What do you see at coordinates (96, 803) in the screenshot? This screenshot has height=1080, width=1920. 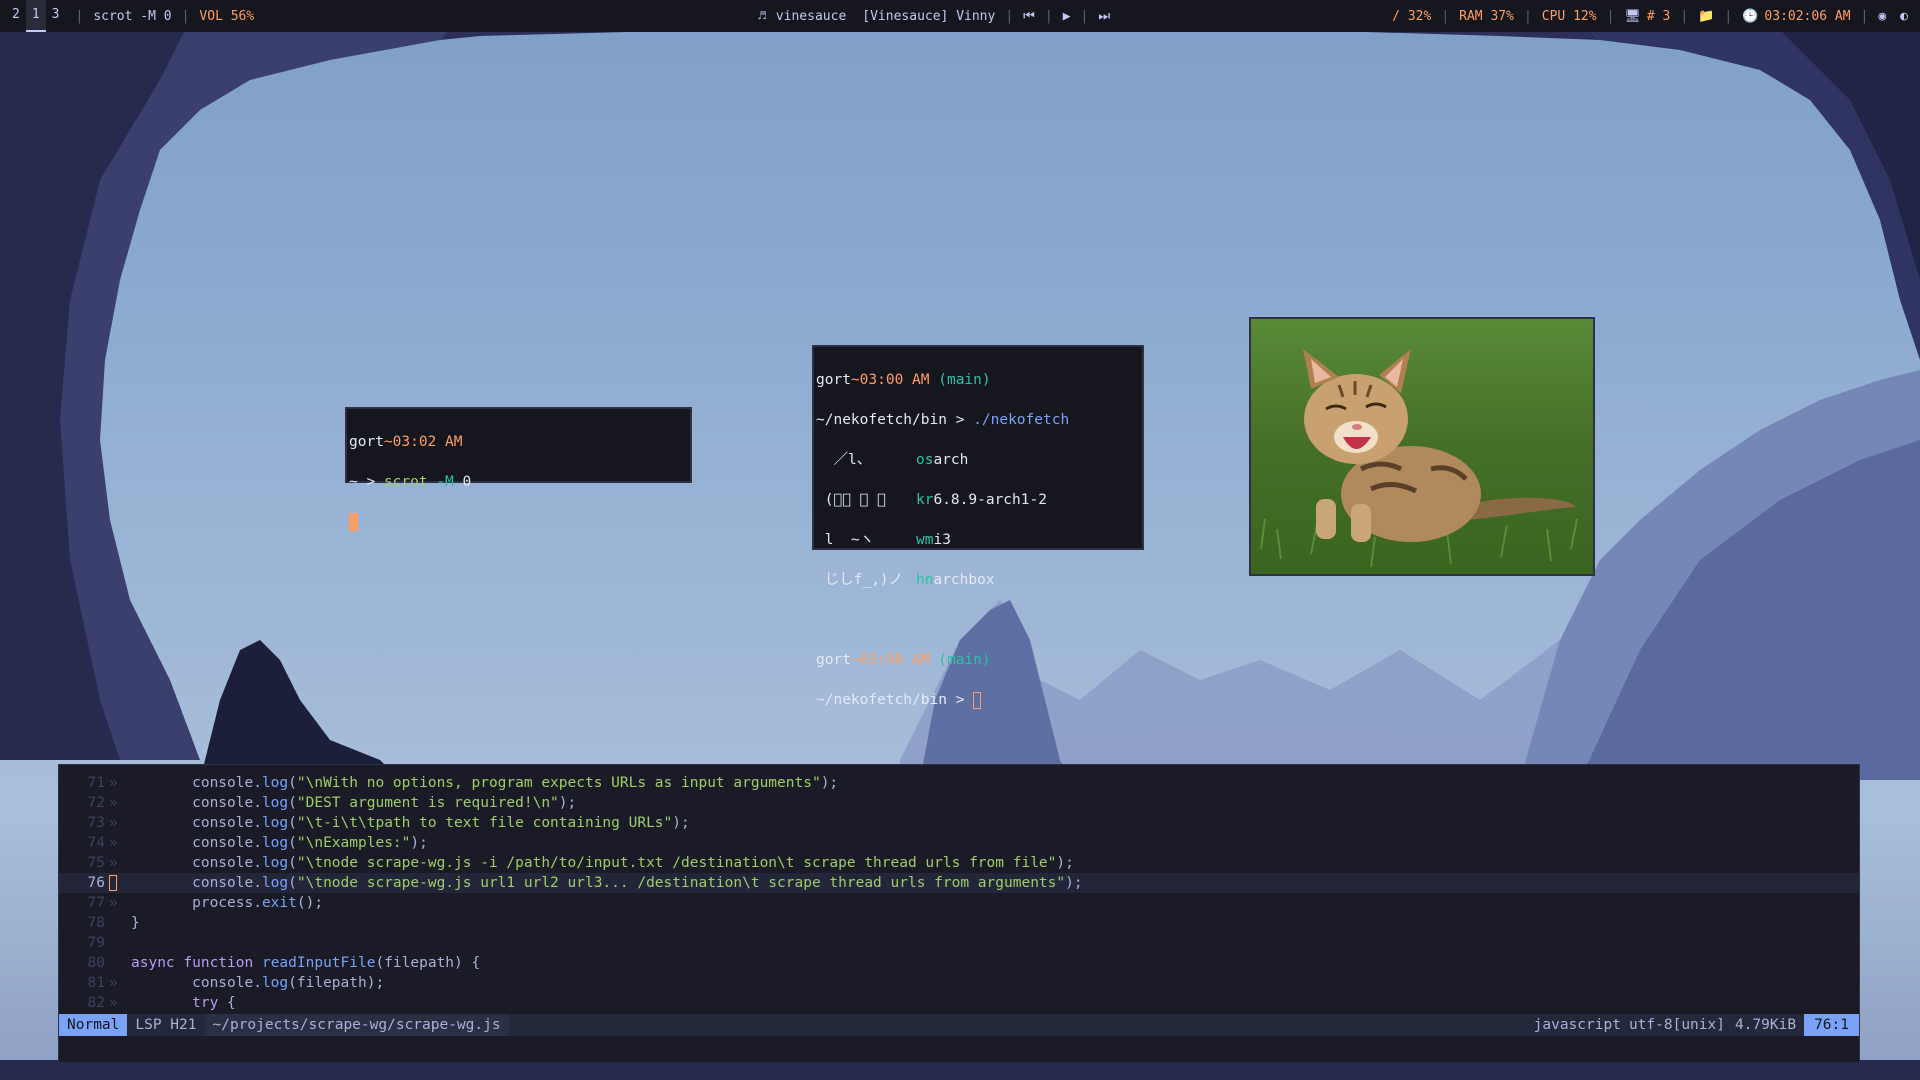 I see `line-number: 72` at bounding box center [96, 803].